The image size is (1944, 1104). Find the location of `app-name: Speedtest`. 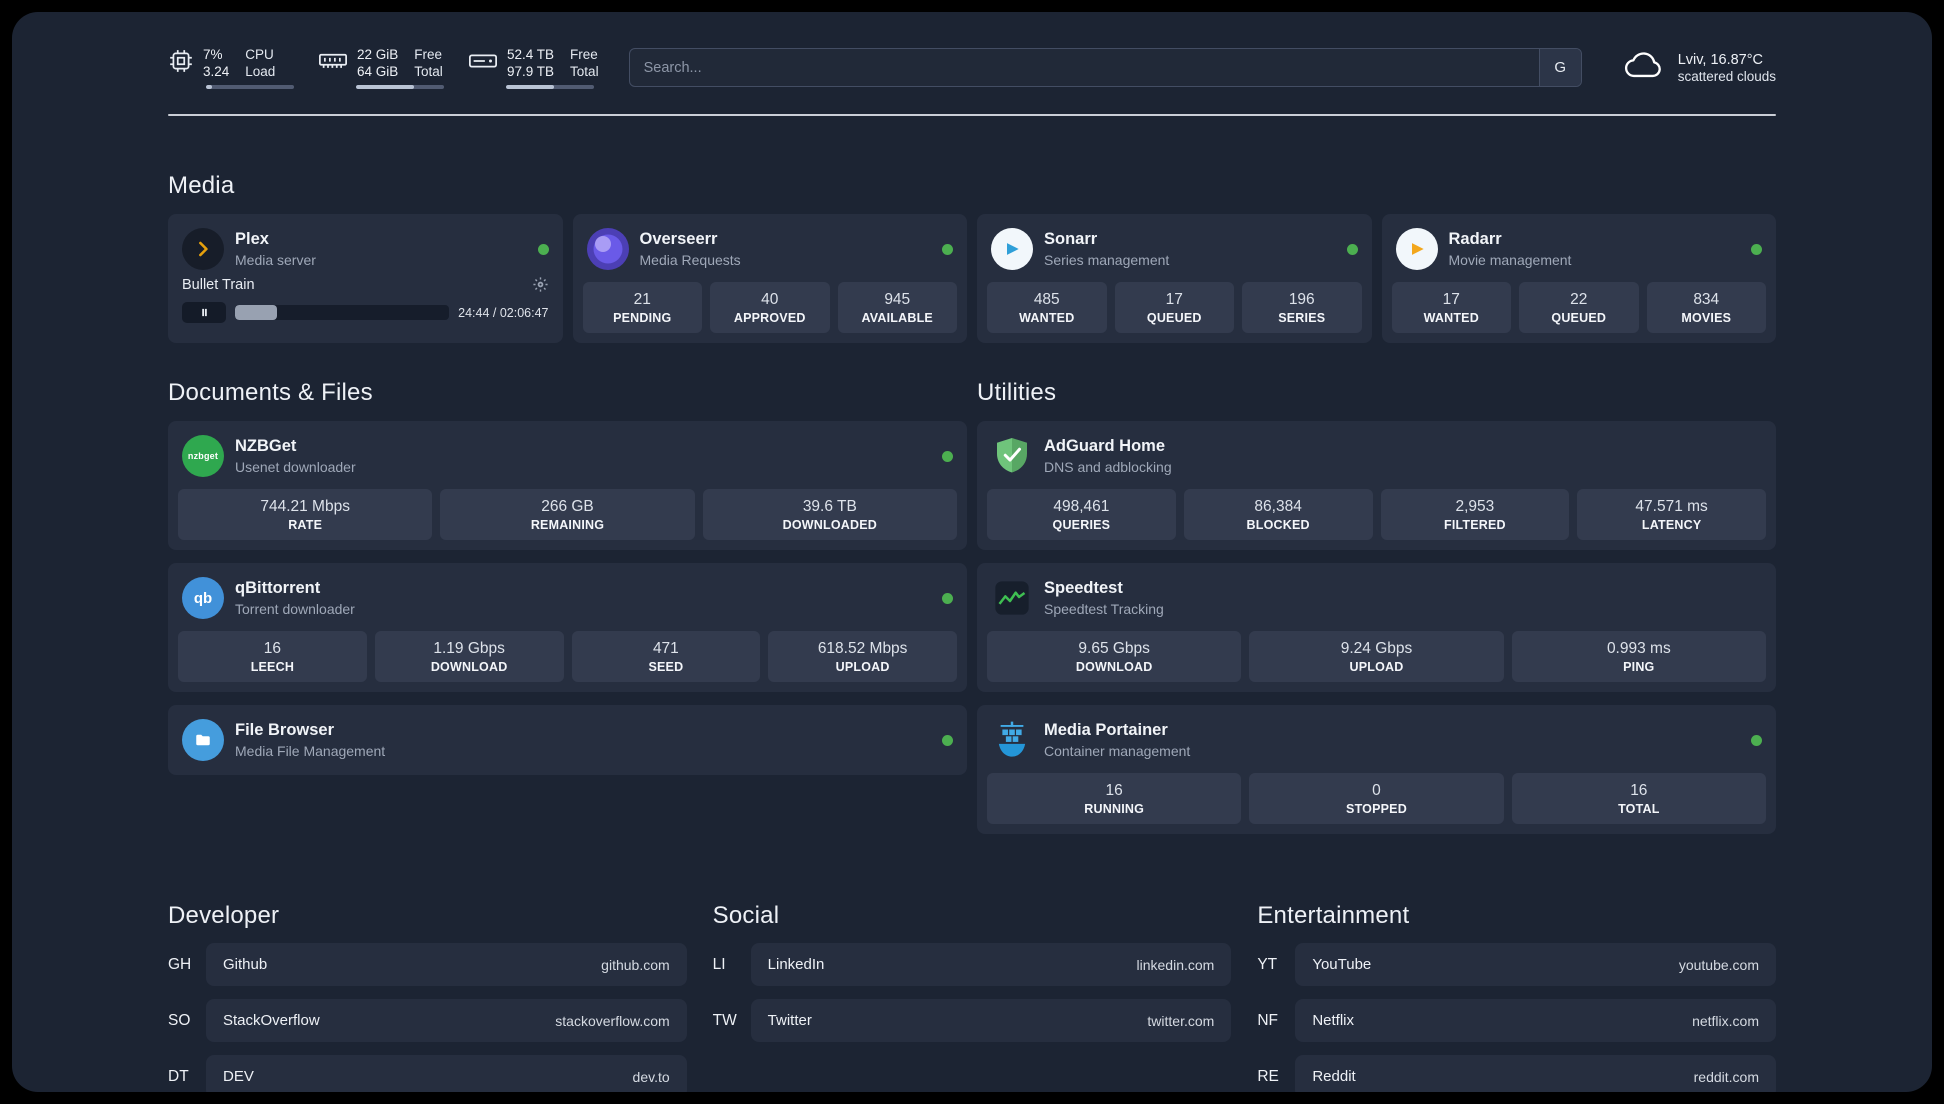

app-name: Speedtest is located at coordinates (1083, 588).